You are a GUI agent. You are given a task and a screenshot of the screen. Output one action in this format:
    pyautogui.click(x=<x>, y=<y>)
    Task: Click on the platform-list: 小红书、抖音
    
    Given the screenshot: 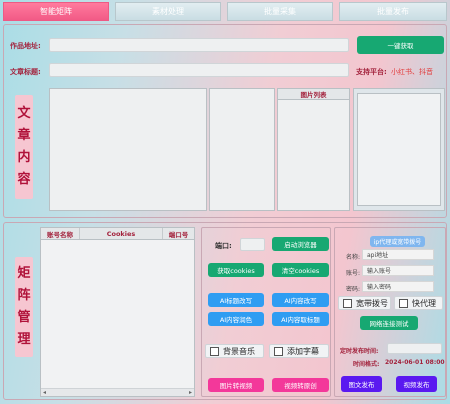 What is the action you would take?
    pyautogui.click(x=412, y=72)
    